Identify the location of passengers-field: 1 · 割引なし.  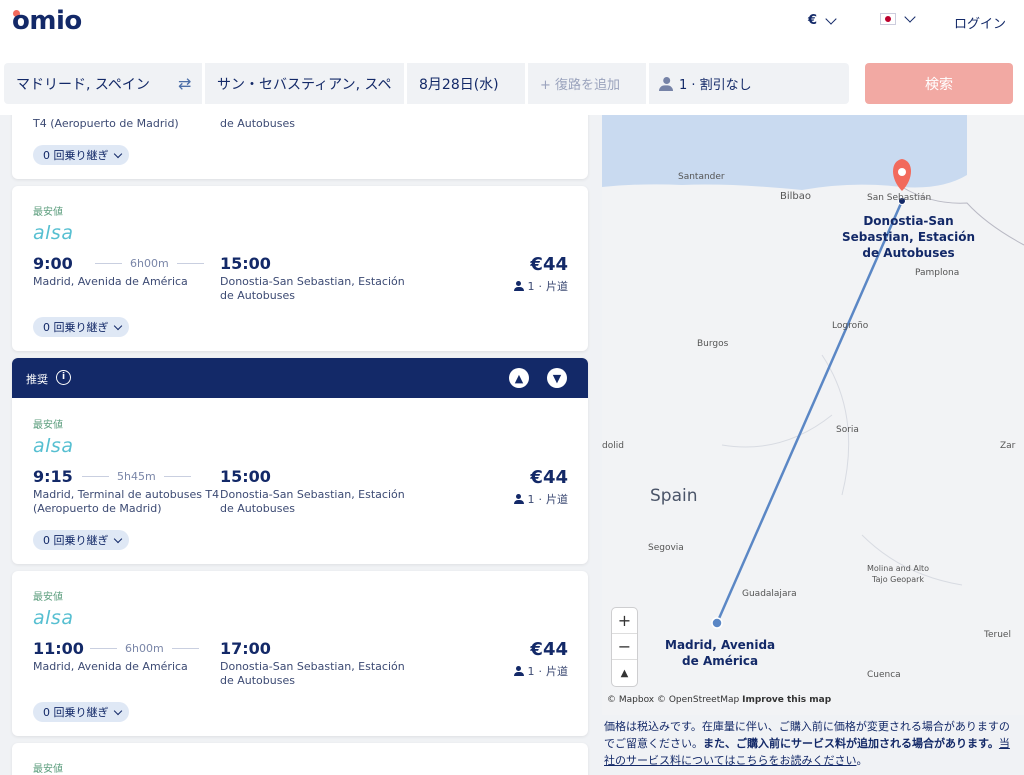
(749, 83).